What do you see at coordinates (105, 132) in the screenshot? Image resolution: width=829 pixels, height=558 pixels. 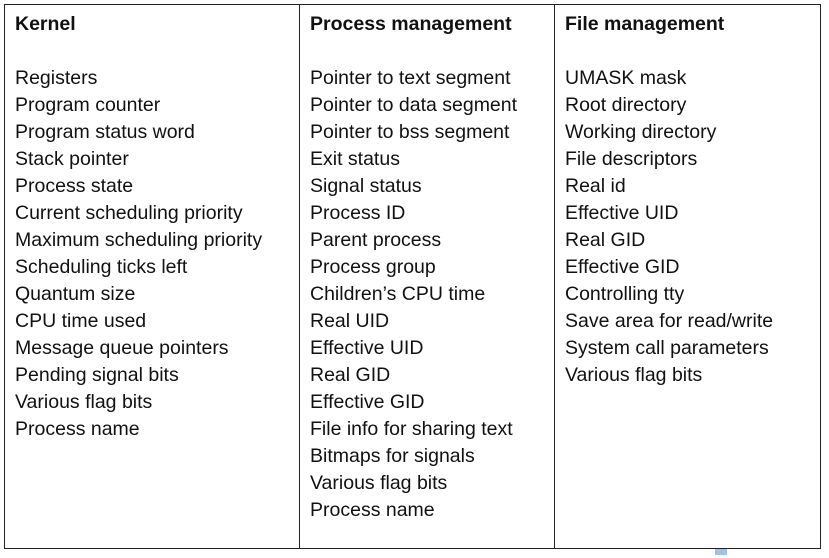 I see `field-item: Program status word` at bounding box center [105, 132].